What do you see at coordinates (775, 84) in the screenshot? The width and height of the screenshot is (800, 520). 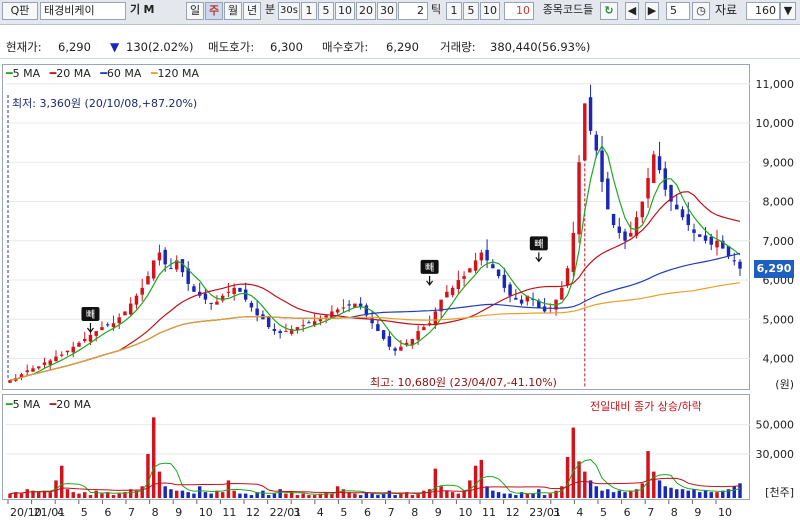 I see `price-tick-label: 11,000` at bounding box center [775, 84].